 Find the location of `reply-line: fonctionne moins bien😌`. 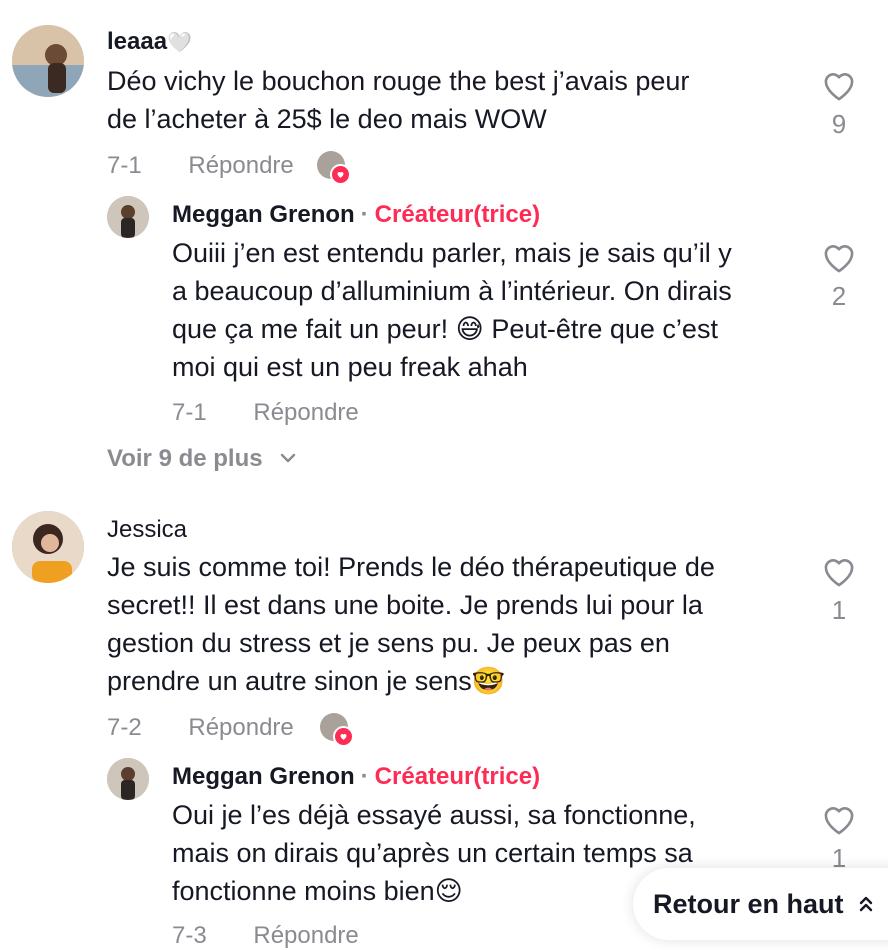

reply-line: fonctionne moins bien😌 is located at coordinates (317, 891).